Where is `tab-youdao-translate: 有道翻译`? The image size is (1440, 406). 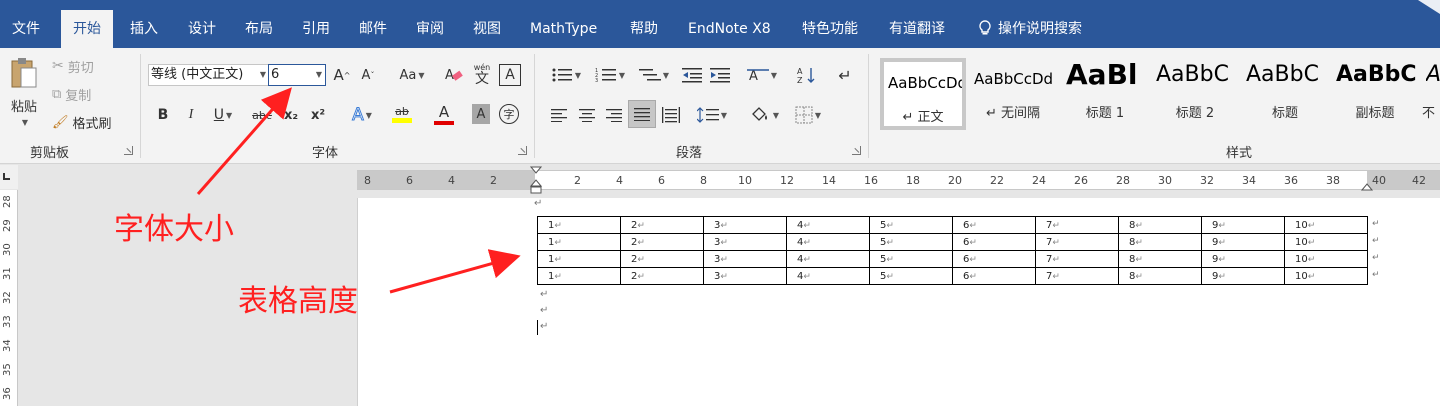
tab-youdao-translate: 有道翻译 is located at coordinates (917, 29).